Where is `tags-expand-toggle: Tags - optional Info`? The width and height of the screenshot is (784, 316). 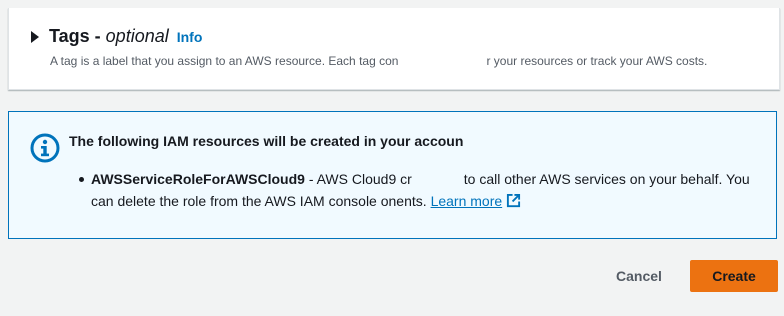 tags-expand-toggle: Tags - optional Info is located at coordinates (116, 36).